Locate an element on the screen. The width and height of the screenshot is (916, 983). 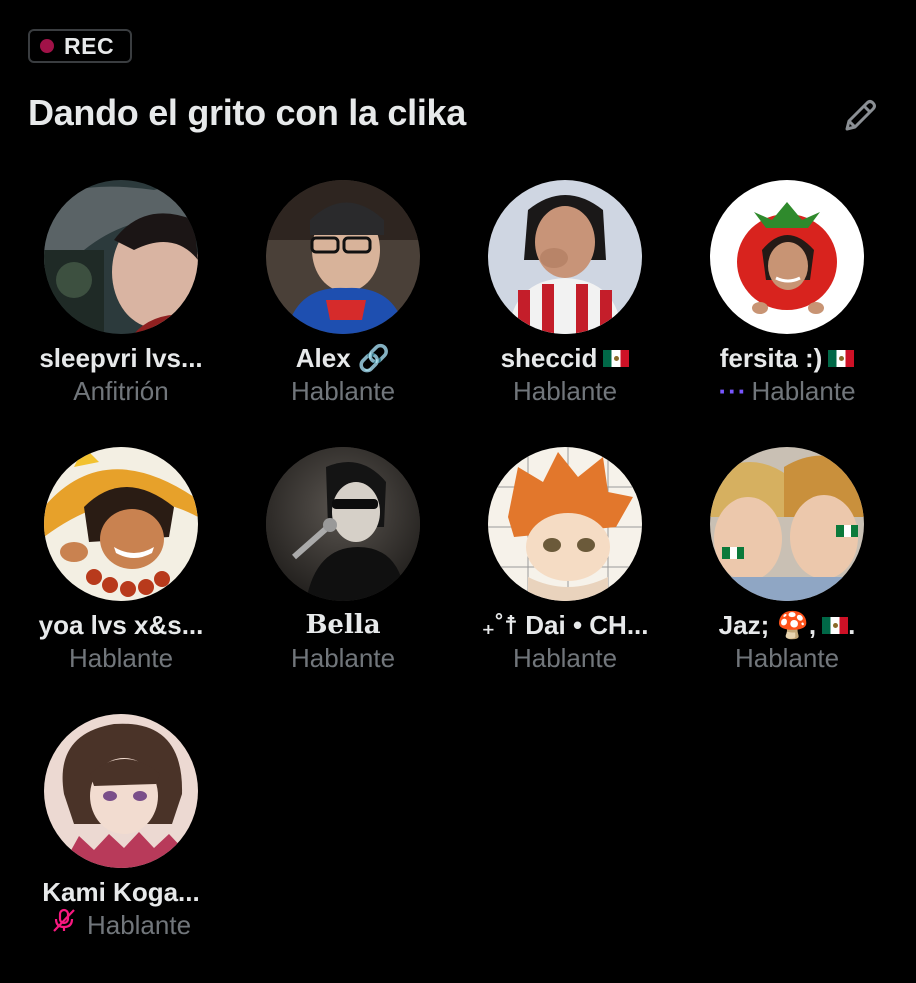
recording-badge: REC is located at coordinates (80, 46).